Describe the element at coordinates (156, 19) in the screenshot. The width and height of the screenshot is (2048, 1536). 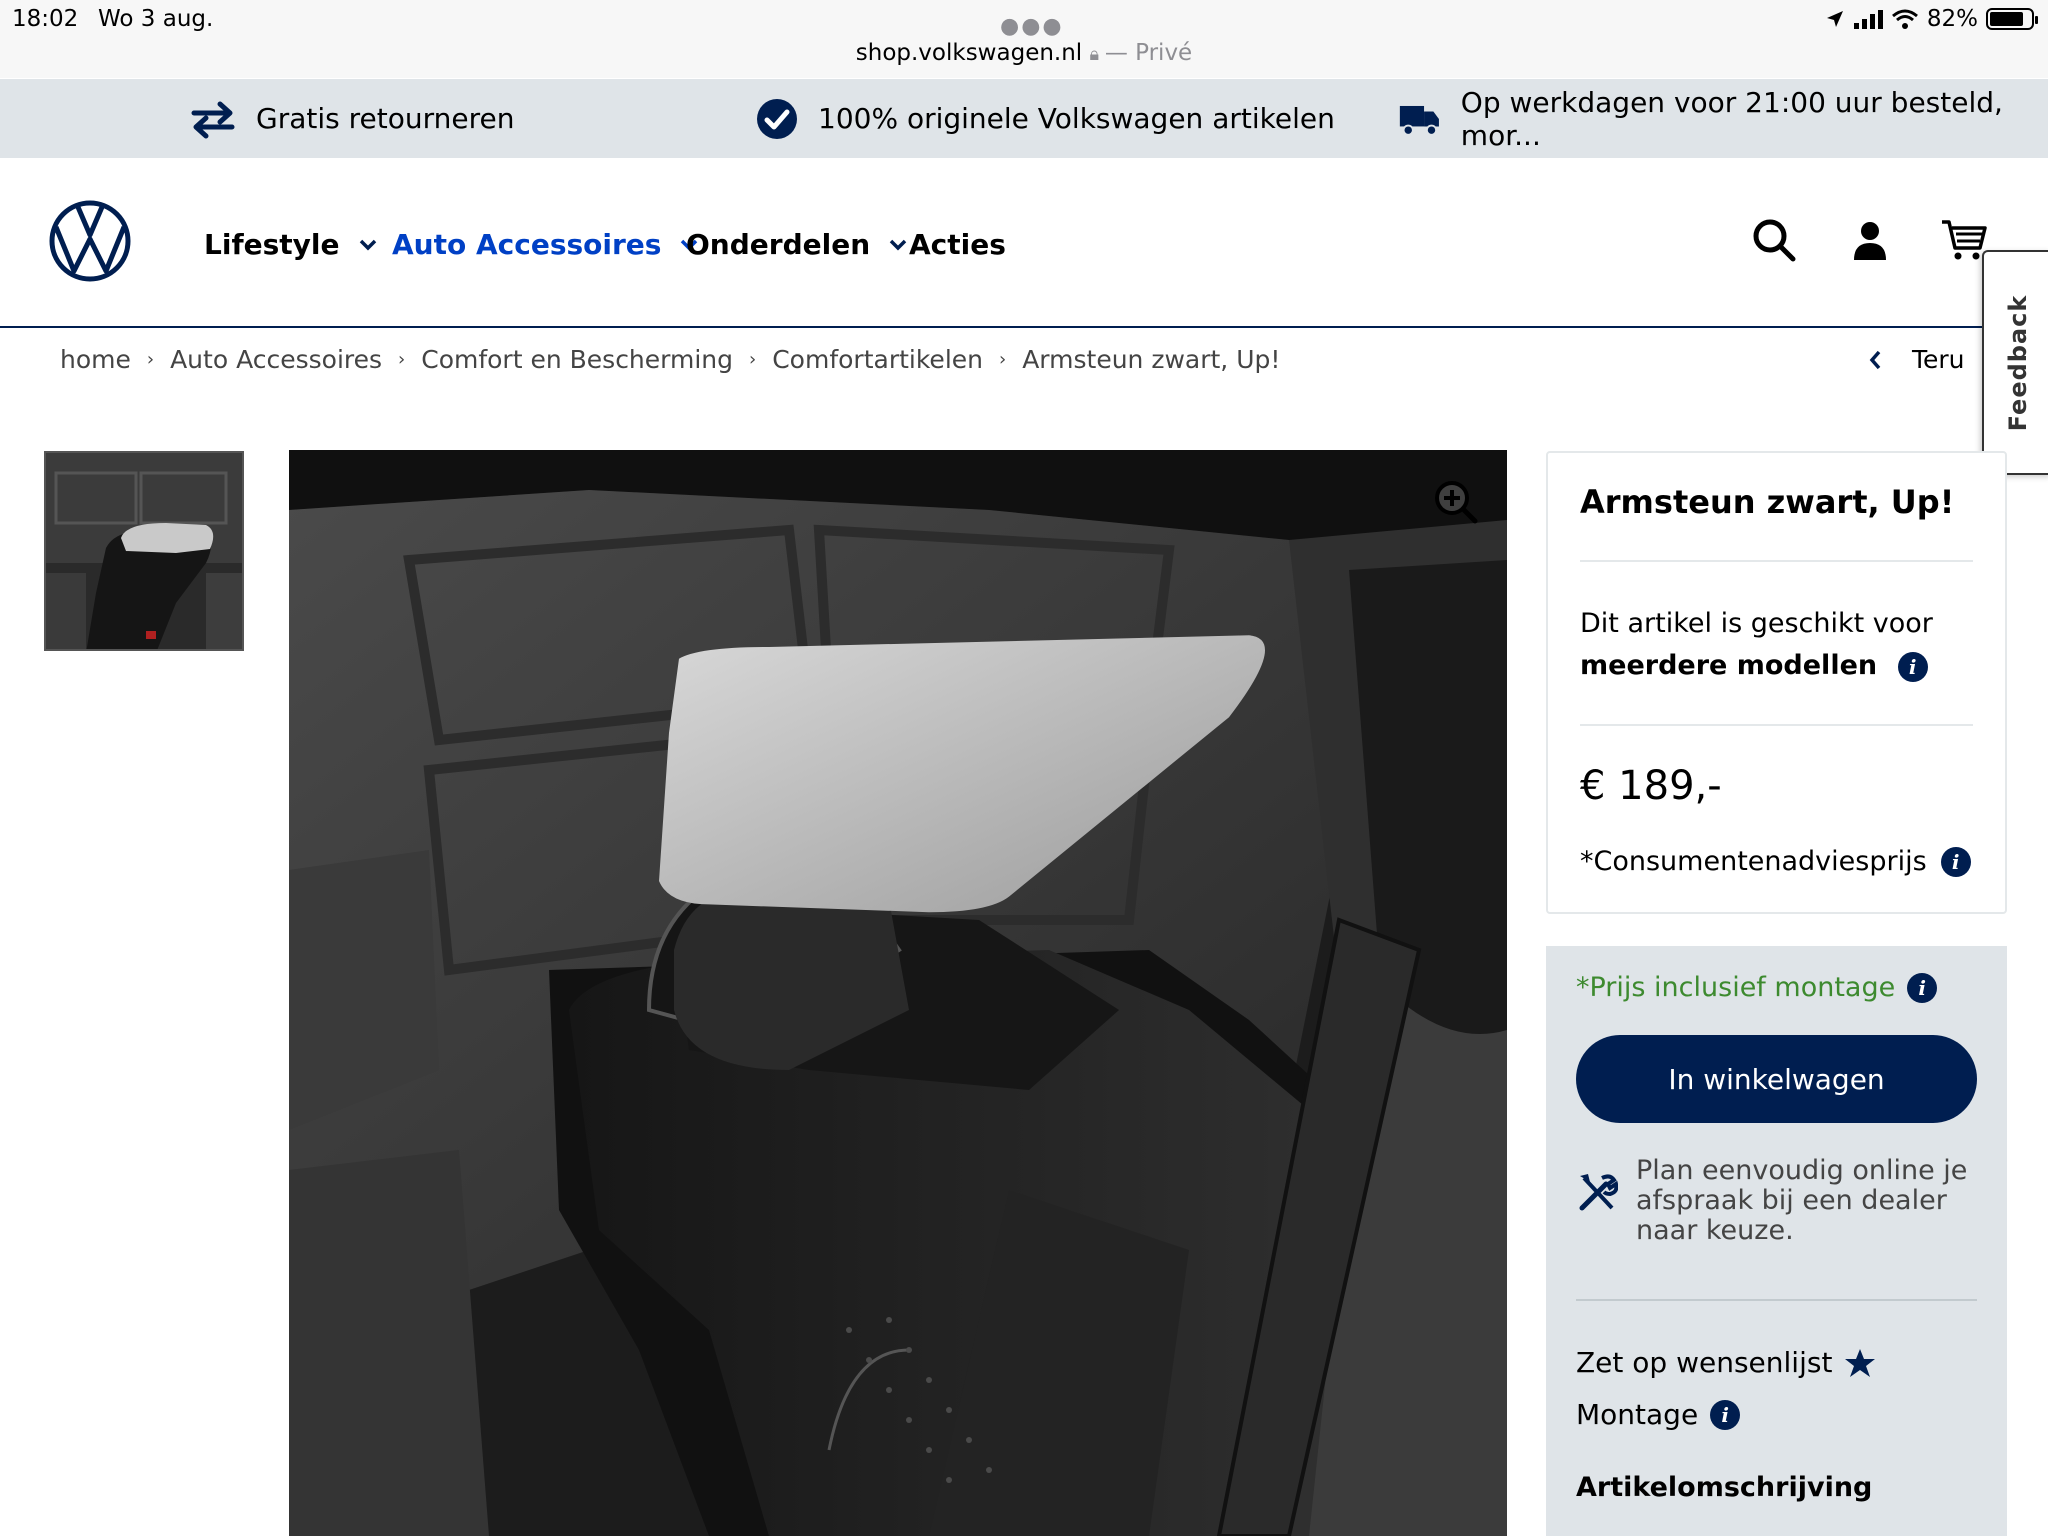
I see `status-date: Wo 3 aug.` at that location.